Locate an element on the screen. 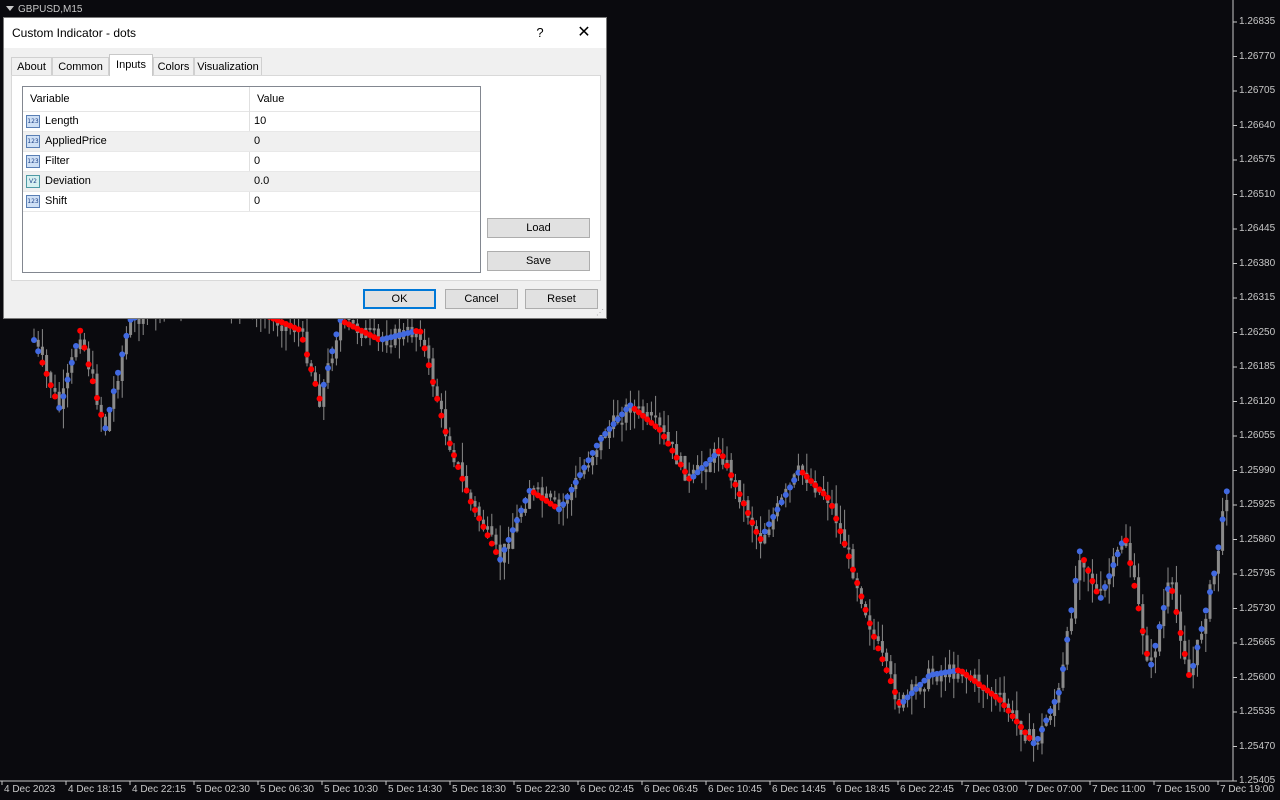  time-label: 6 Dec 22:45 is located at coordinates (927, 789).